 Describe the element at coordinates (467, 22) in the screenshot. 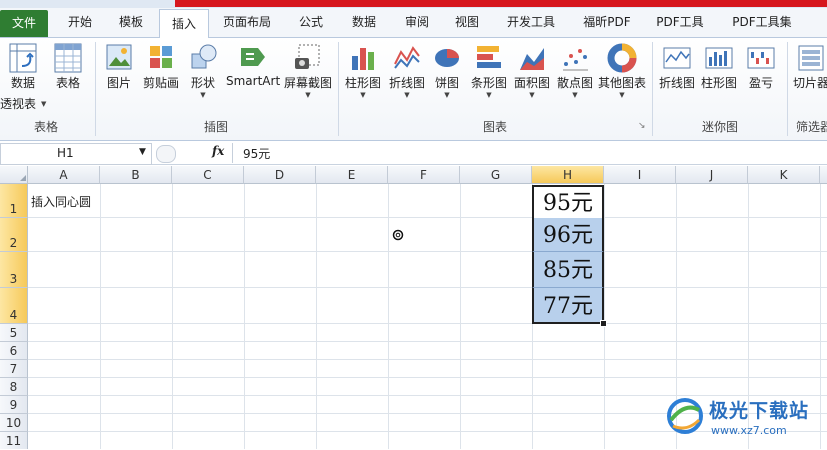

I see `tab-view: 视图` at that location.